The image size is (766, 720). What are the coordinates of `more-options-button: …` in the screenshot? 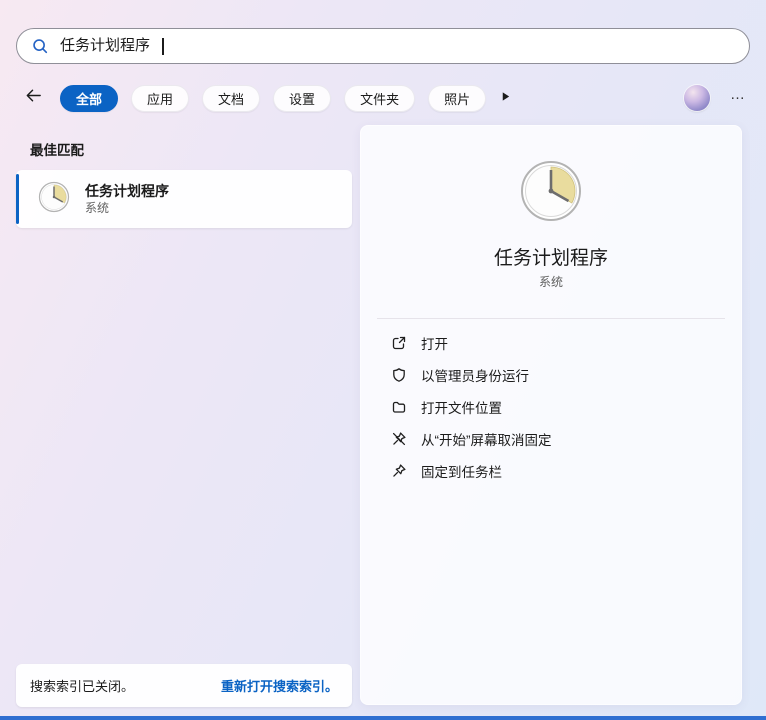 It's located at (738, 96).